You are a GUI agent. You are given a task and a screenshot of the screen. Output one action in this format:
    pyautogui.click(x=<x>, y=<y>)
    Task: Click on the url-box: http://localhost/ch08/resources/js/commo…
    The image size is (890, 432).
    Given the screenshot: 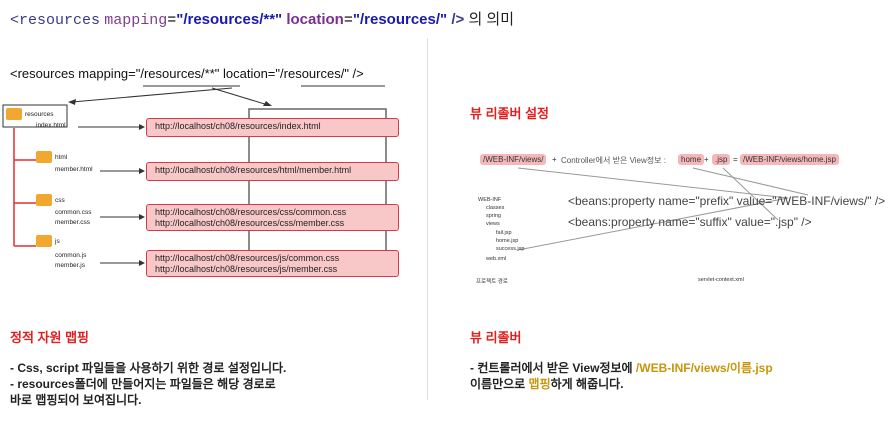 What is the action you would take?
    pyautogui.click(x=272, y=263)
    